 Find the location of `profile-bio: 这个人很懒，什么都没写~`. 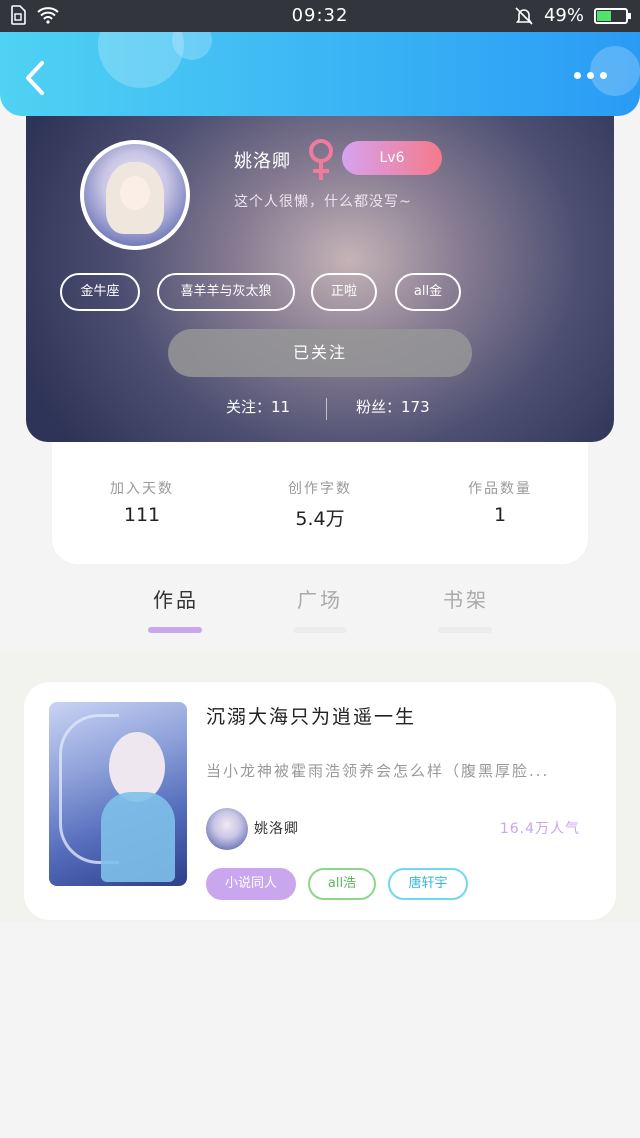

profile-bio: 这个人很懒，什么都没写~ is located at coordinates (323, 202).